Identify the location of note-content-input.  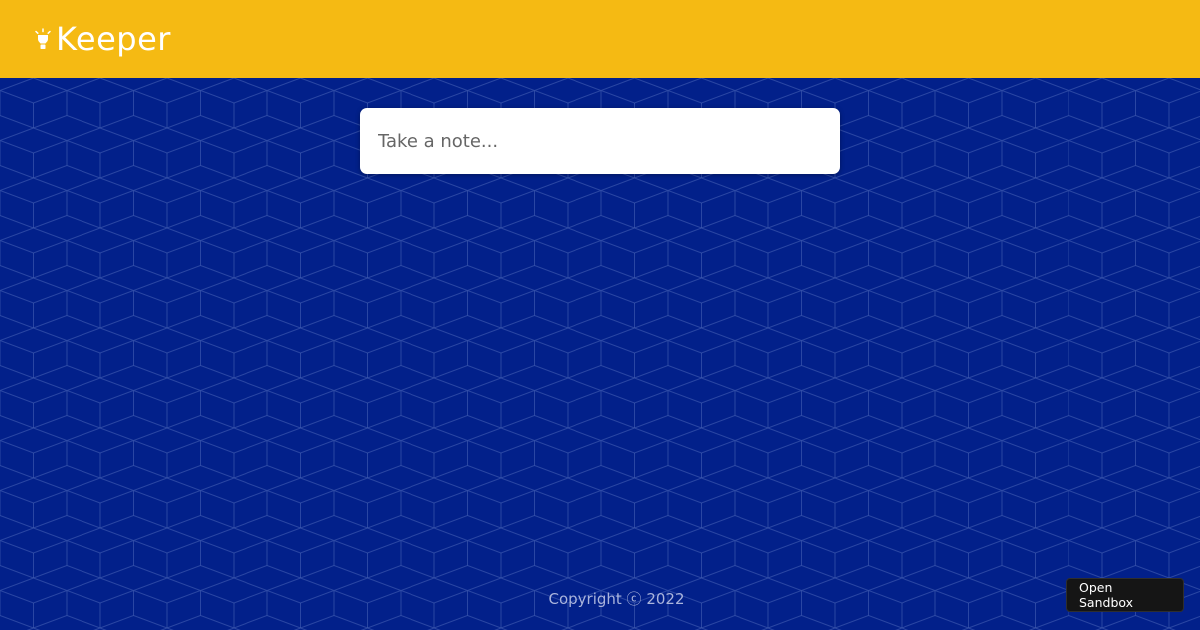
(600, 141).